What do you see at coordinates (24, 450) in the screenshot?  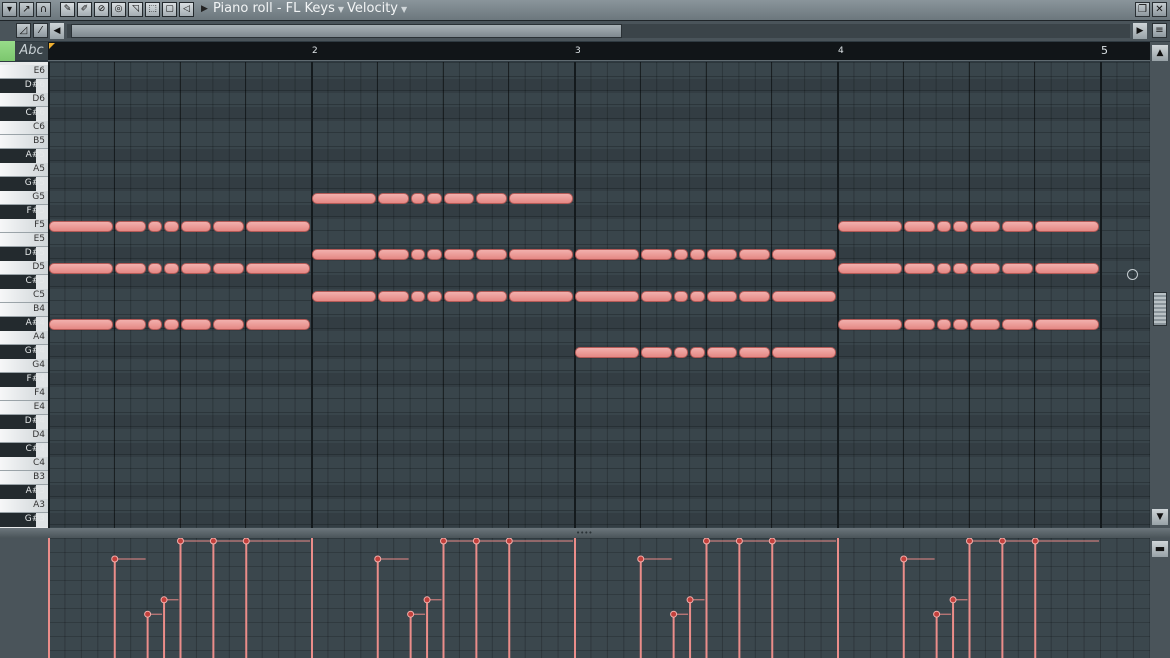 I see `piano-key: C#4` at bounding box center [24, 450].